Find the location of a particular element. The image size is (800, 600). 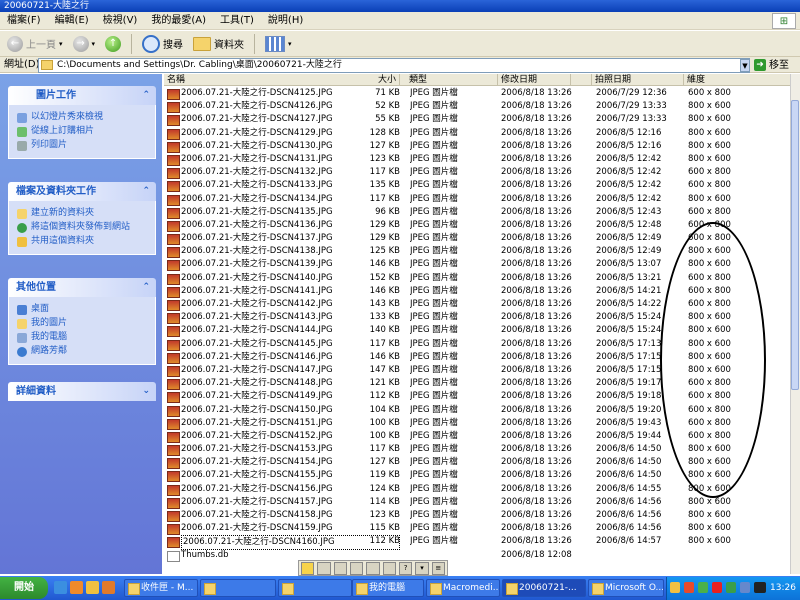

file-size: 129 KB is located at coordinates (384, 238).